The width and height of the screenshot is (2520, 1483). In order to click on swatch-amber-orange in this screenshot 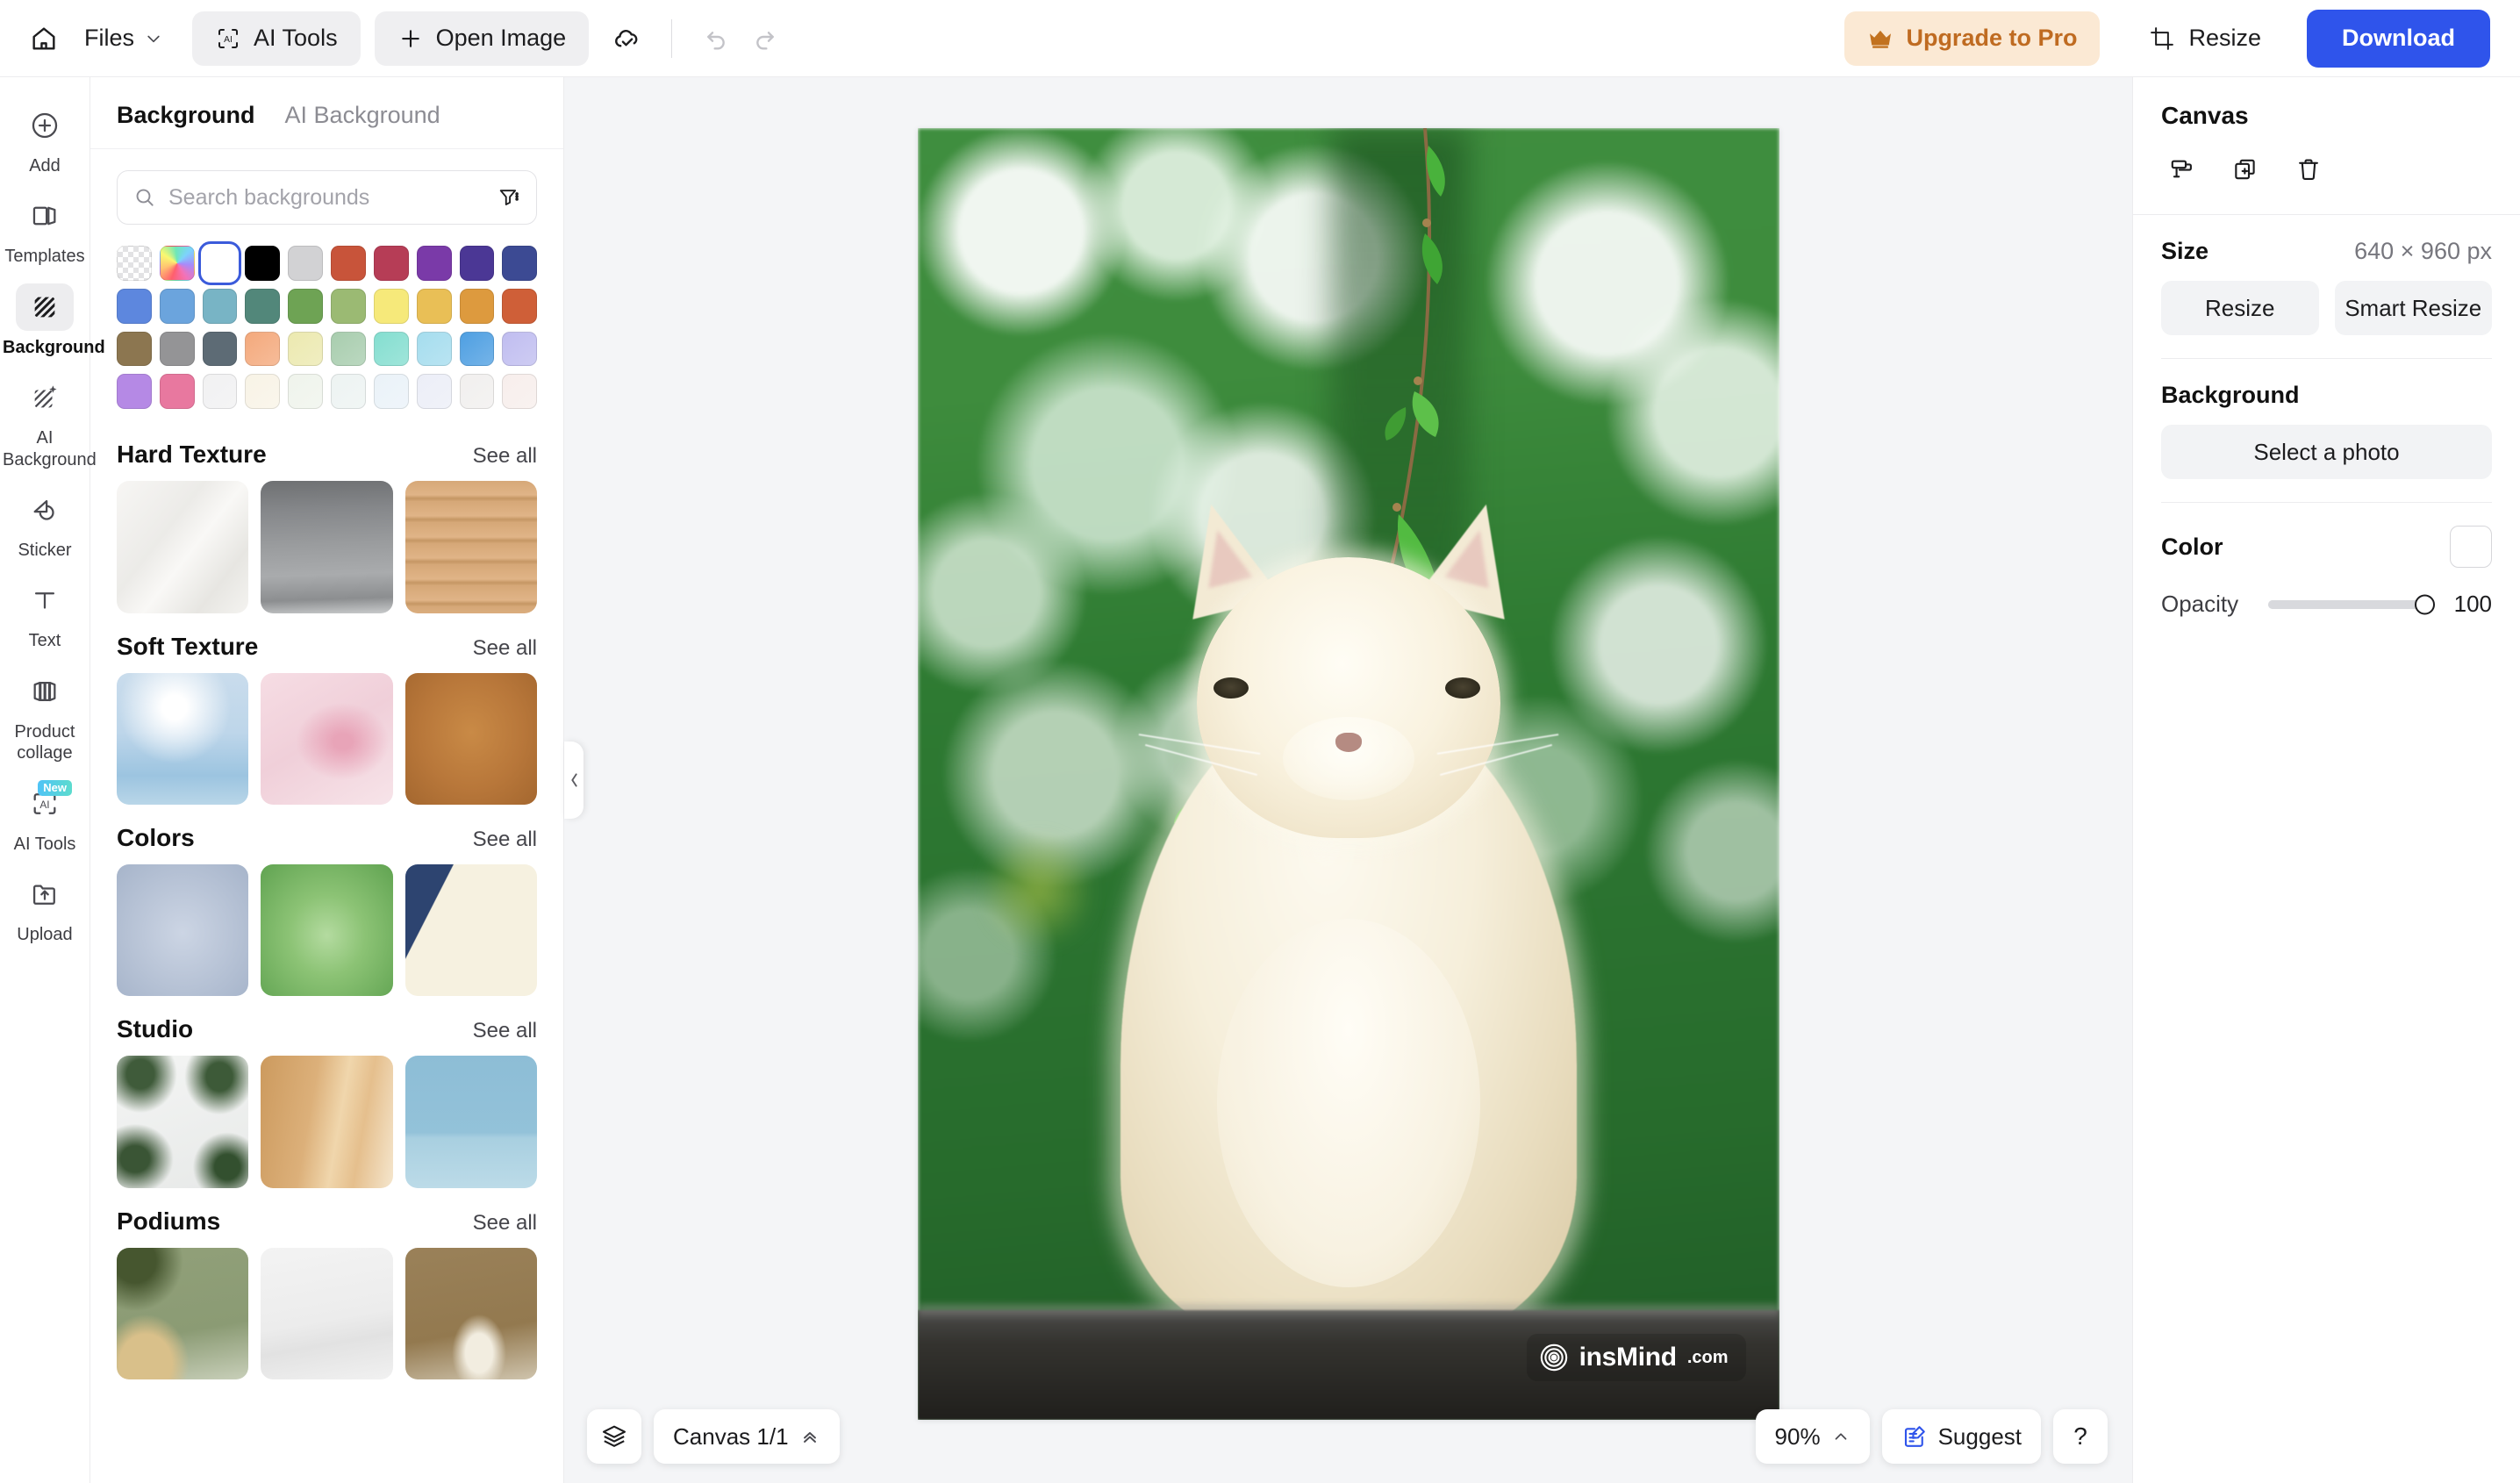, I will do `click(477, 306)`.